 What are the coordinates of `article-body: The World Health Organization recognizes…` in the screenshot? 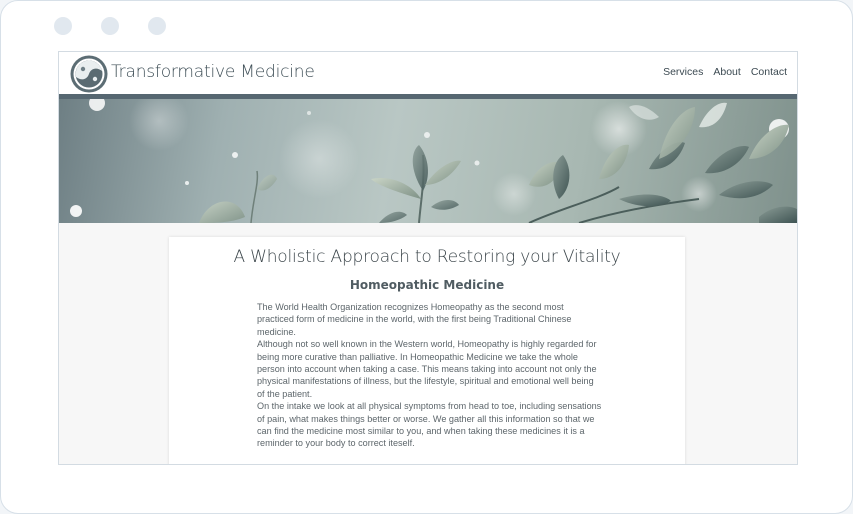 It's located at (429, 375).